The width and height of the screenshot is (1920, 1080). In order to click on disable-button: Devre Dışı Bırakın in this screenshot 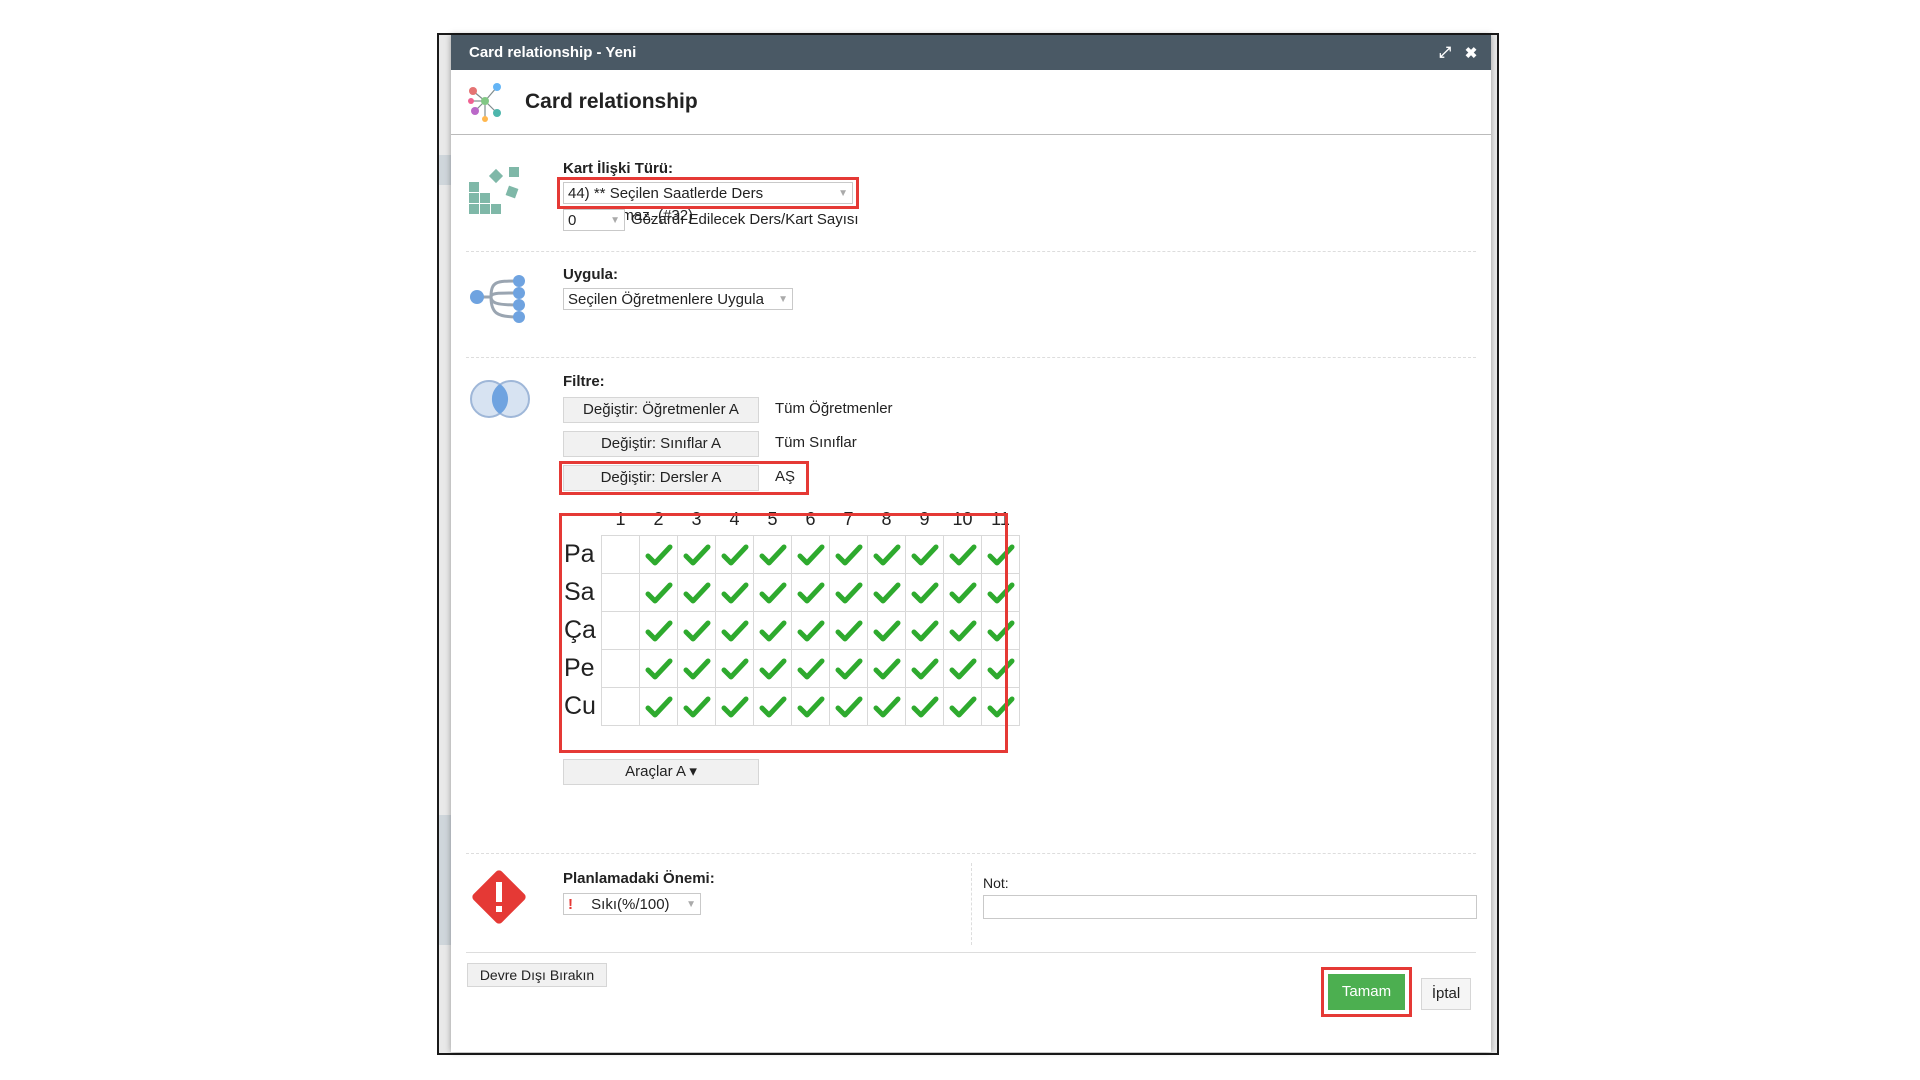, I will do `click(537, 975)`.